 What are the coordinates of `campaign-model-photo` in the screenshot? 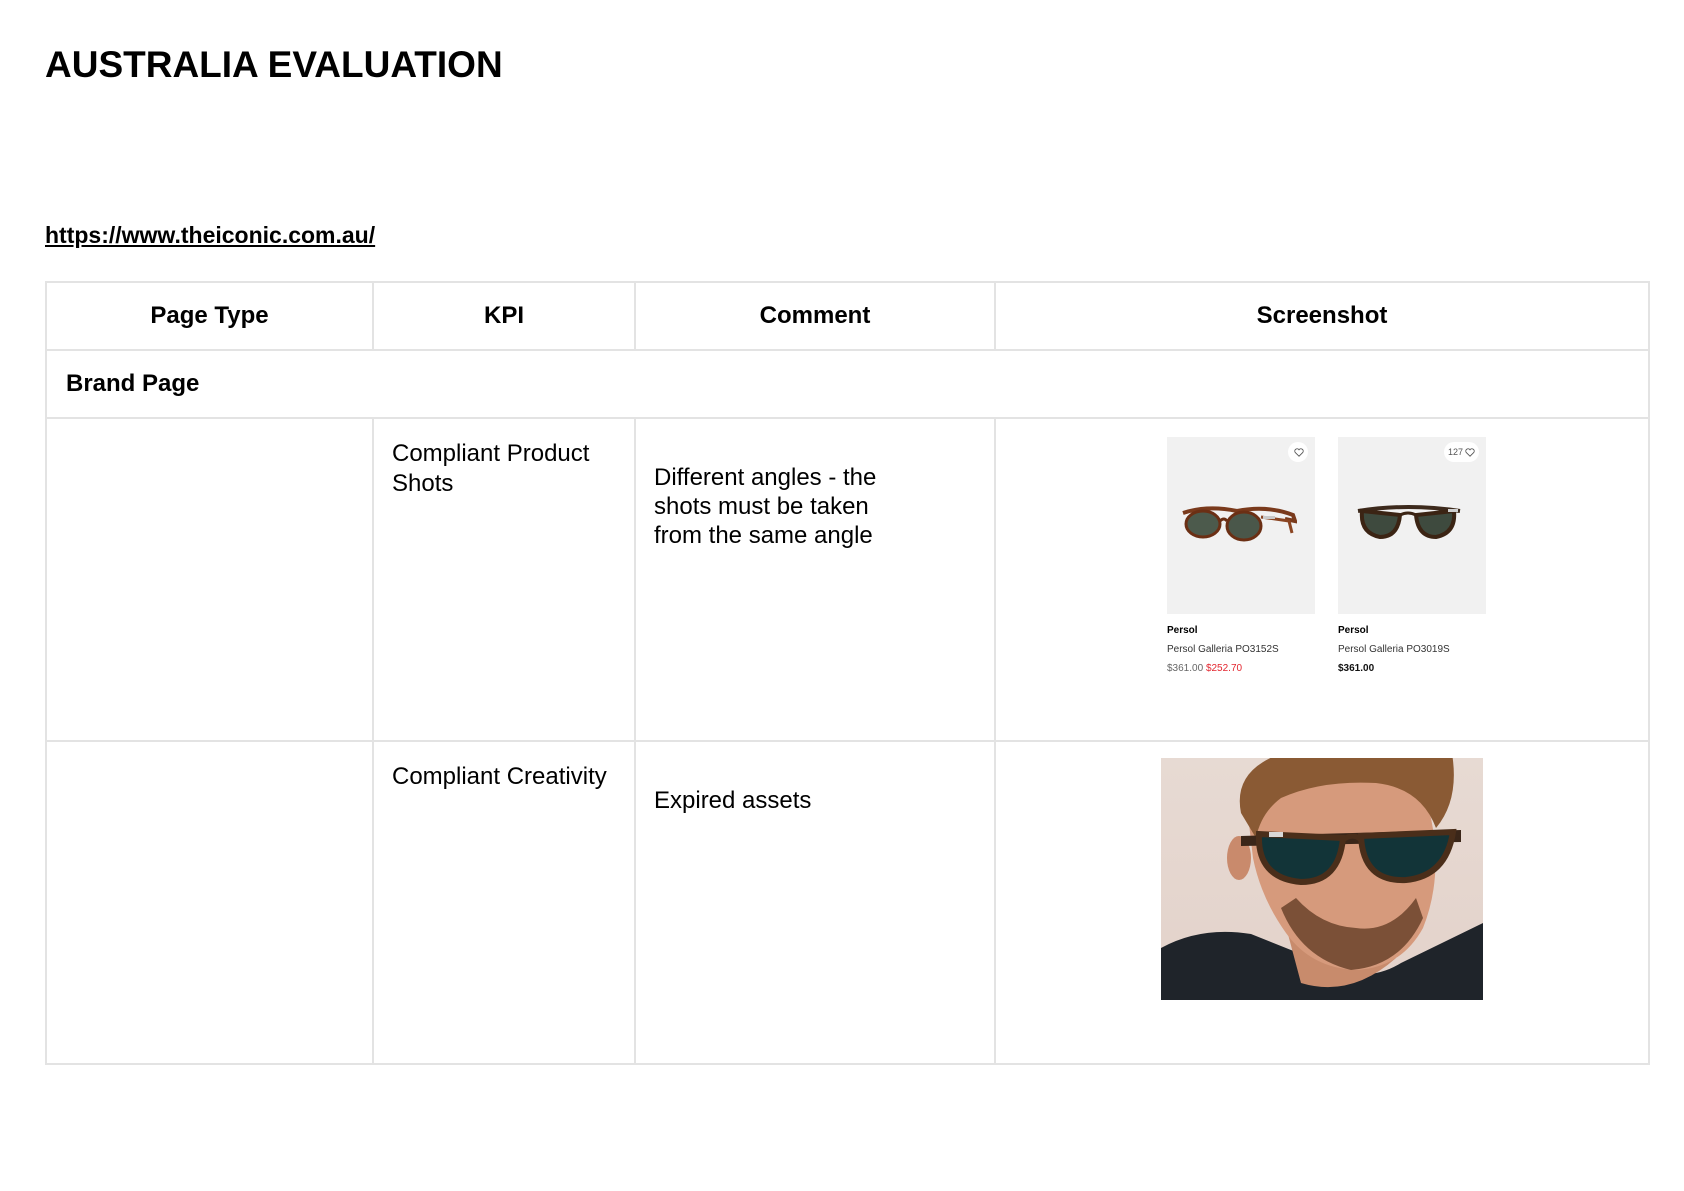 It's located at (1322, 879).